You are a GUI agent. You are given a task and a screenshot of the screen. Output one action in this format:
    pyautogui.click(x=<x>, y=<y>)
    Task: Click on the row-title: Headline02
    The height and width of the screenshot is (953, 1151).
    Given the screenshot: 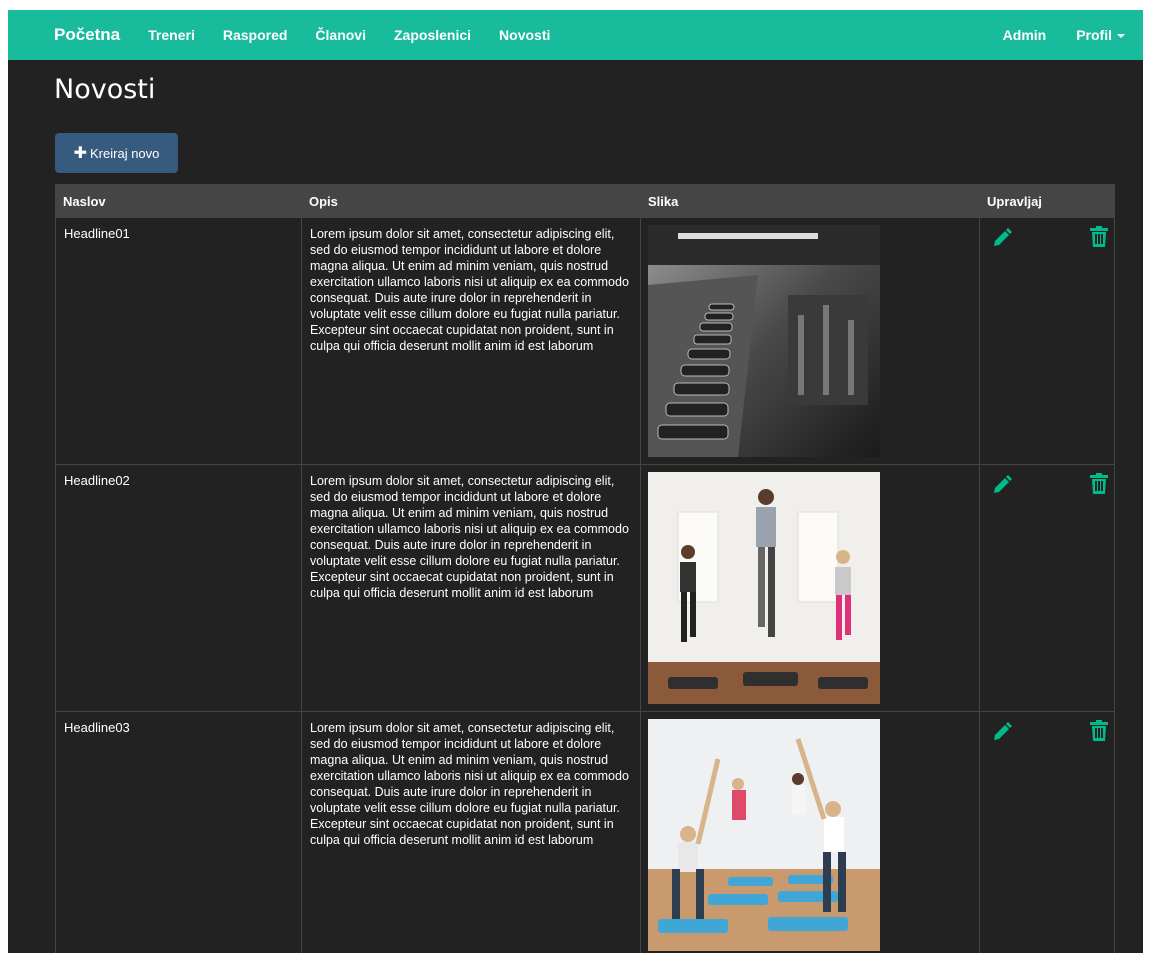 What is the action you would take?
    pyautogui.click(x=178, y=588)
    